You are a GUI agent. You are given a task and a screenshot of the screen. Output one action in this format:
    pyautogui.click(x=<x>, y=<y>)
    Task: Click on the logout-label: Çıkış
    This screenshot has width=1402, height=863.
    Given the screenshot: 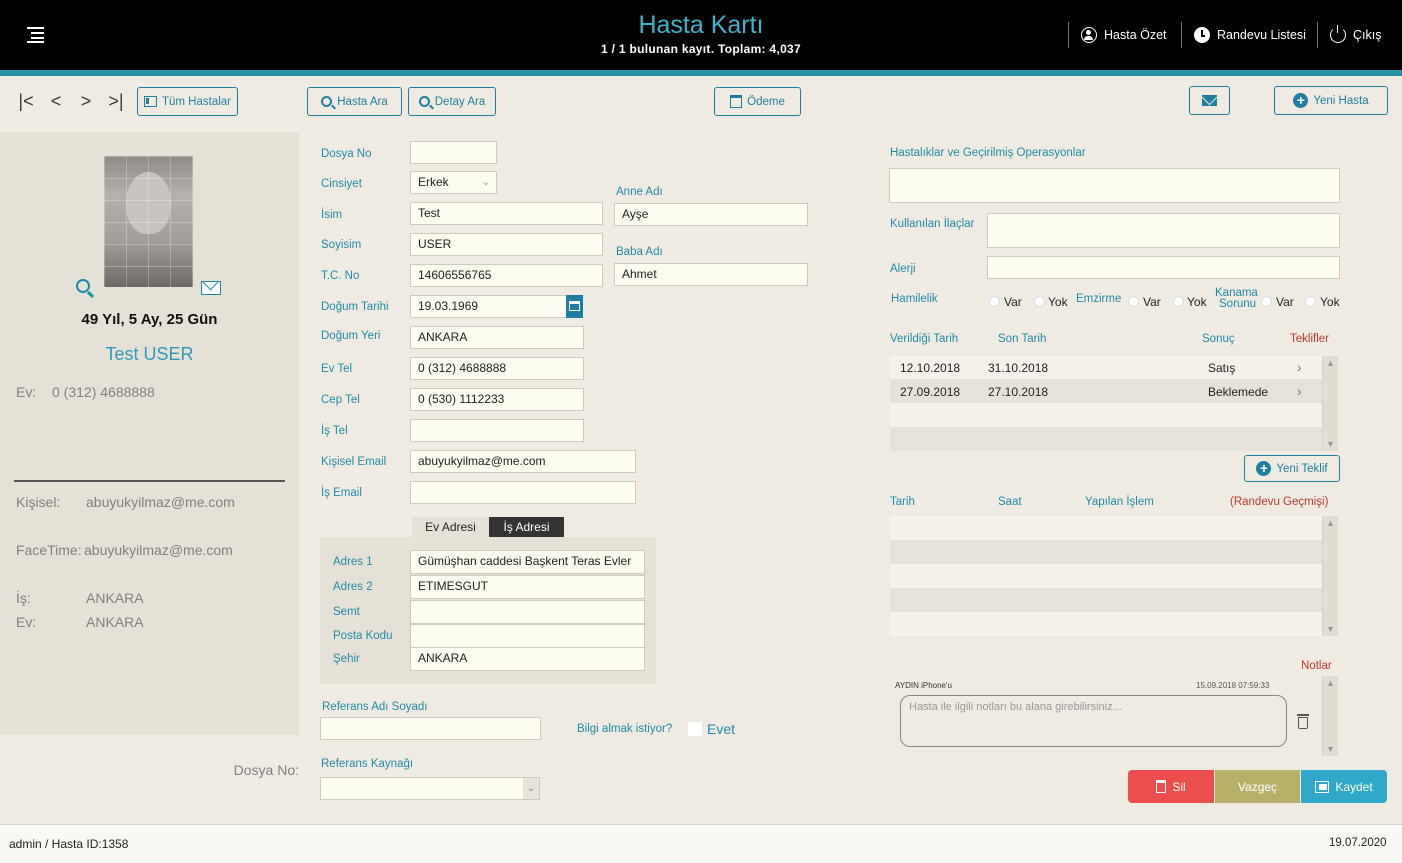 What is the action you would take?
    pyautogui.click(x=1367, y=35)
    